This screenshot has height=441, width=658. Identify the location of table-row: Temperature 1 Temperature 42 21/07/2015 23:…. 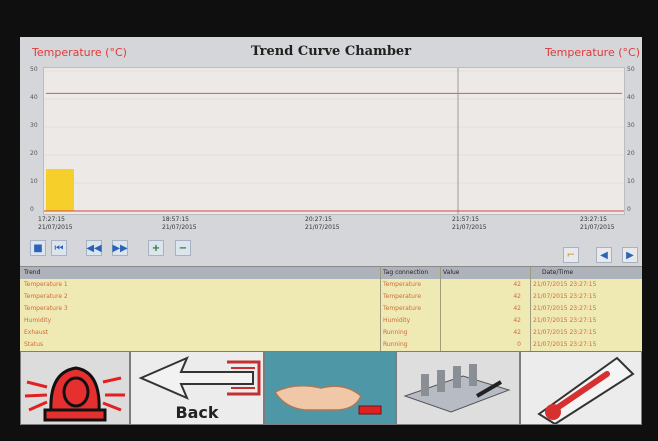
(331, 285).